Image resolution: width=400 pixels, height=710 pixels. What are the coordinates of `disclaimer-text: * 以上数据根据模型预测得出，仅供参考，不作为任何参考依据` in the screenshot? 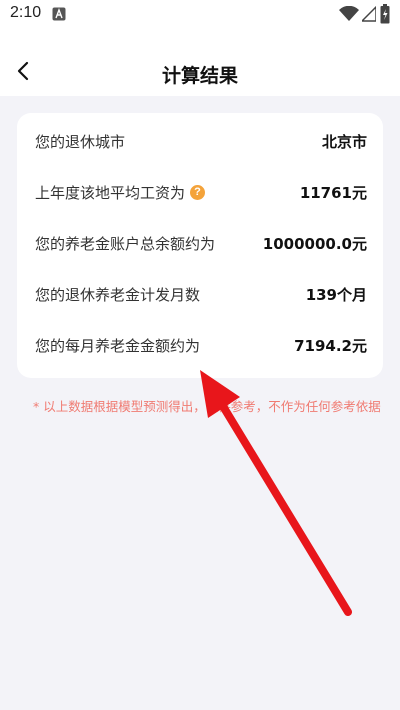 It's located at (207, 406).